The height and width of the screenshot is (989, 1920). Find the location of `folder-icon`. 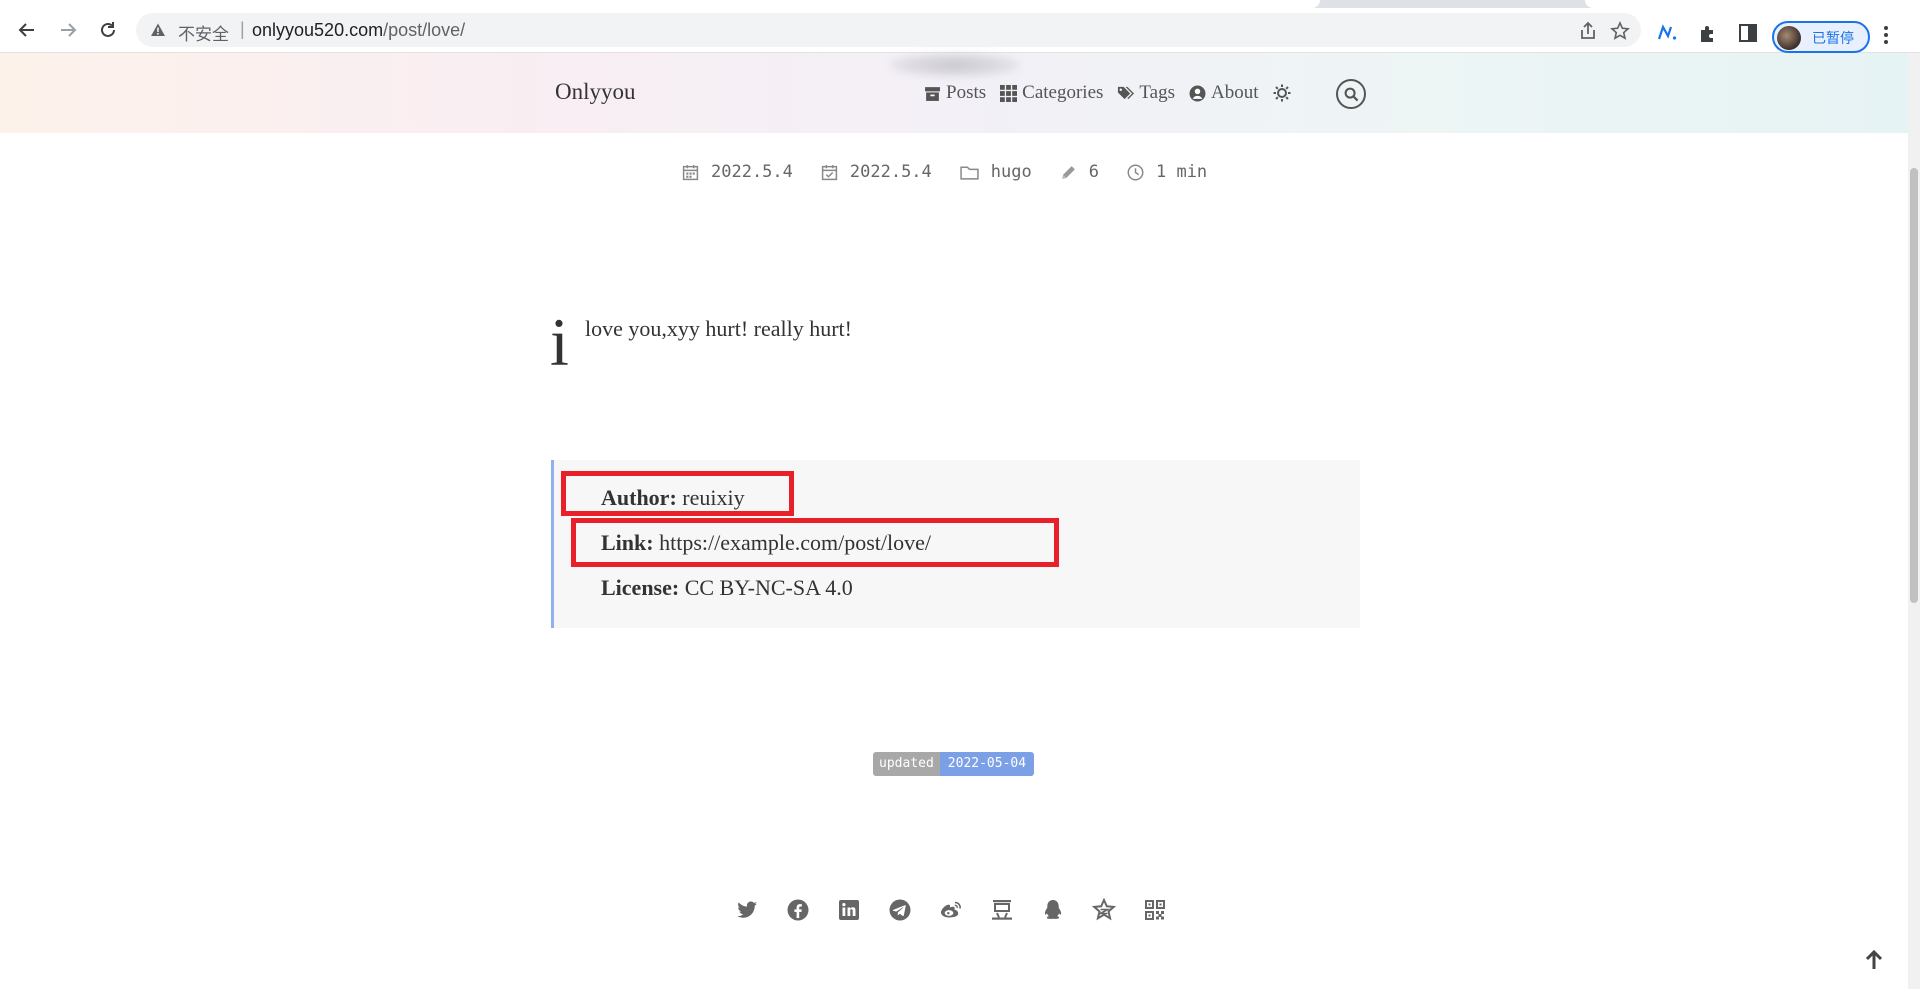

folder-icon is located at coordinates (969, 172).